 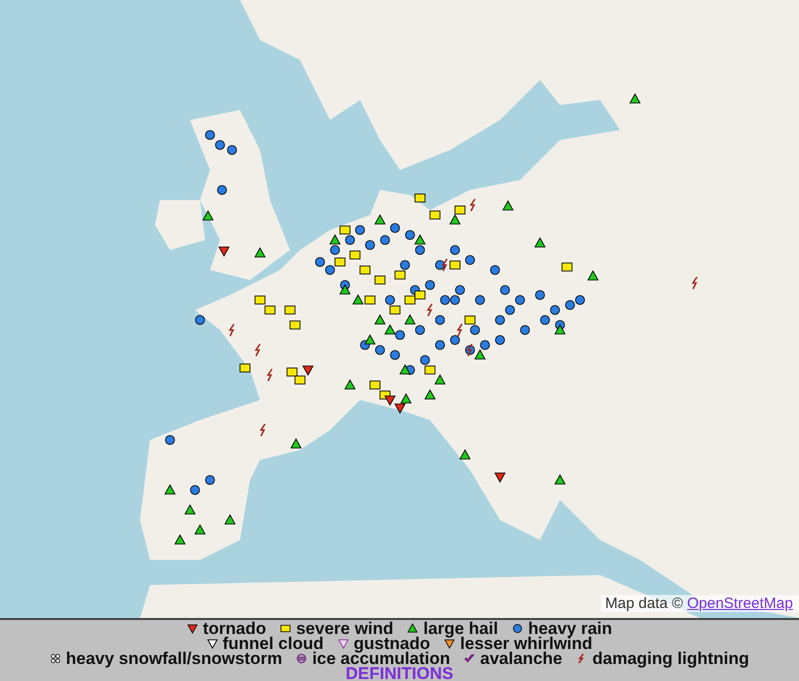 What do you see at coordinates (234, 628) in the screenshot?
I see `legend-label: tornado` at bounding box center [234, 628].